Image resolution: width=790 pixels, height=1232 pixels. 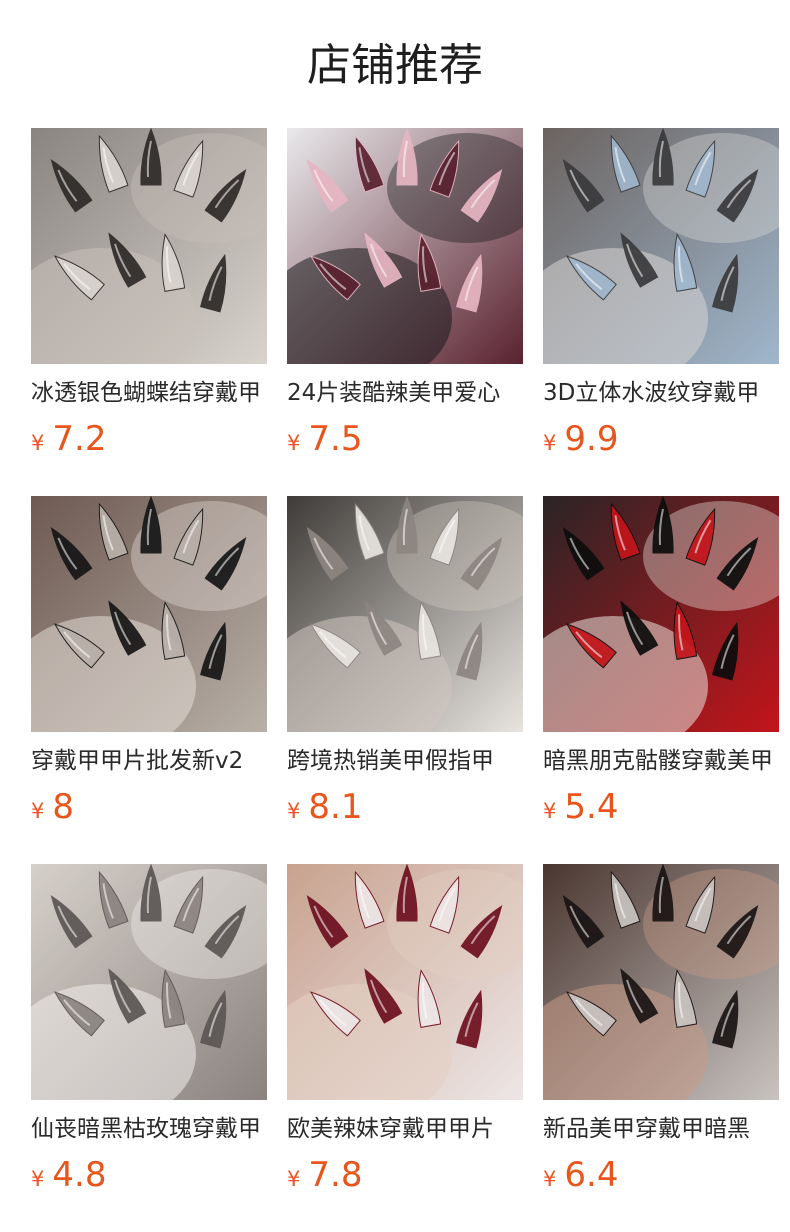 I want to click on smoky-grey-rose-nails-photo, so click(x=149, y=982).